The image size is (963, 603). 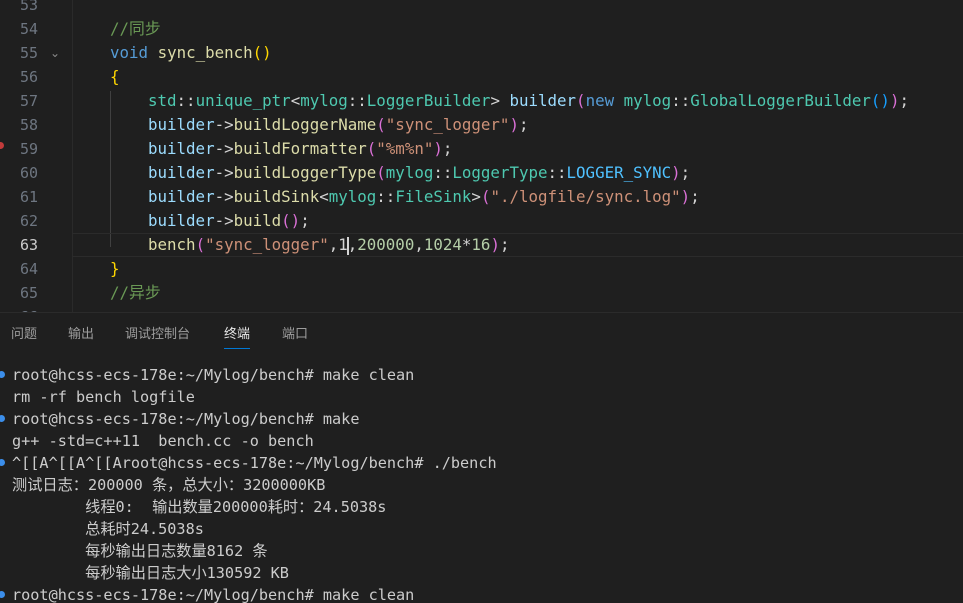 What do you see at coordinates (880, 100) in the screenshot?
I see `code-token: ()` at bounding box center [880, 100].